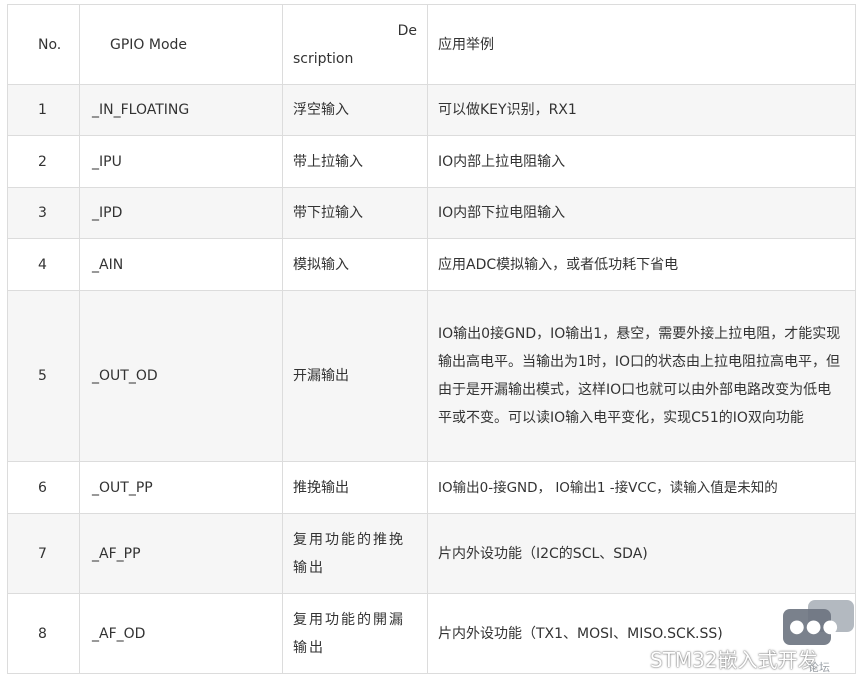  Describe the element at coordinates (641, 110) in the screenshot. I see `row-example: 可以做KEY识别，RX1` at that location.